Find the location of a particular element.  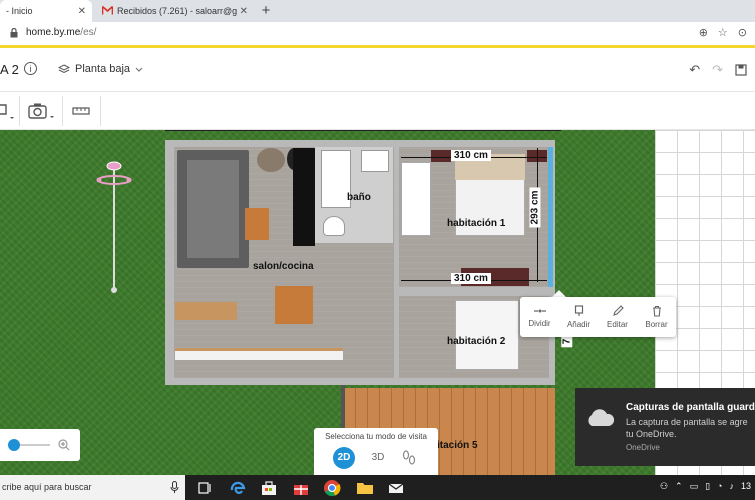

wall-tool-button is located at coordinates (7, 111).